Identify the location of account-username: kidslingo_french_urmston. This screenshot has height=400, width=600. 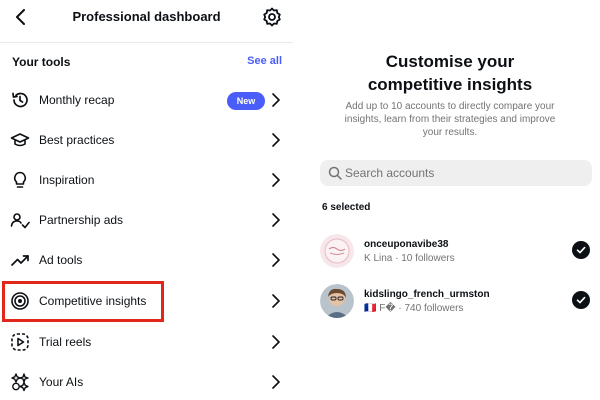
(427, 294).